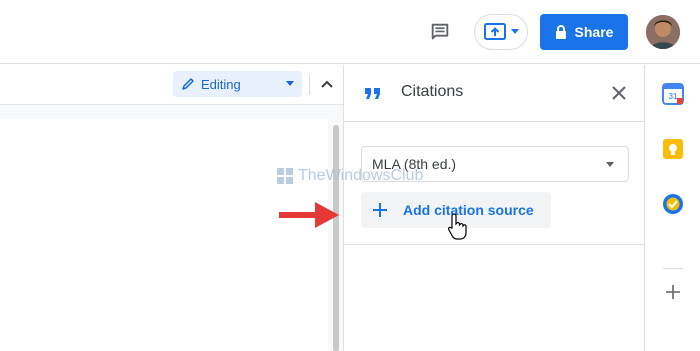 This screenshot has height=351, width=700. Describe the element at coordinates (171, 84) in the screenshot. I see `editing-toolbar: Editing` at that location.